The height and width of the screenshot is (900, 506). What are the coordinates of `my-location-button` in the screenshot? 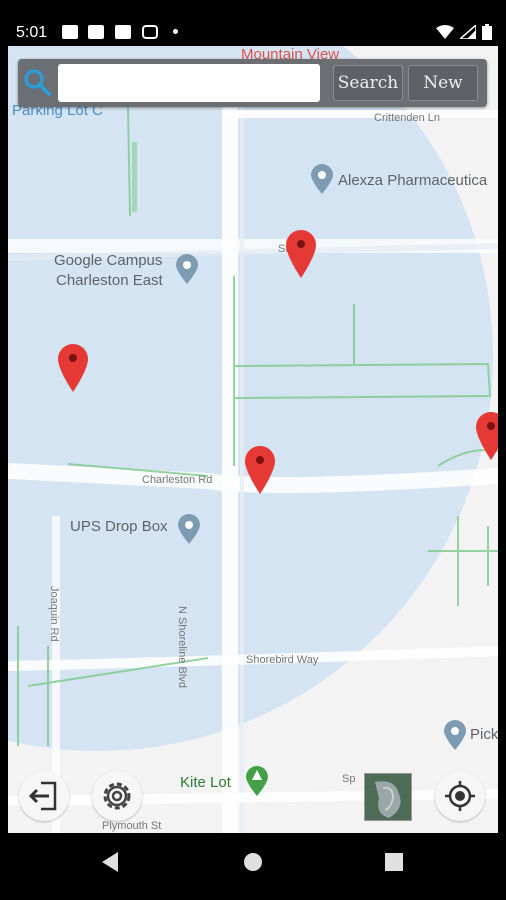 It's located at (460, 796).